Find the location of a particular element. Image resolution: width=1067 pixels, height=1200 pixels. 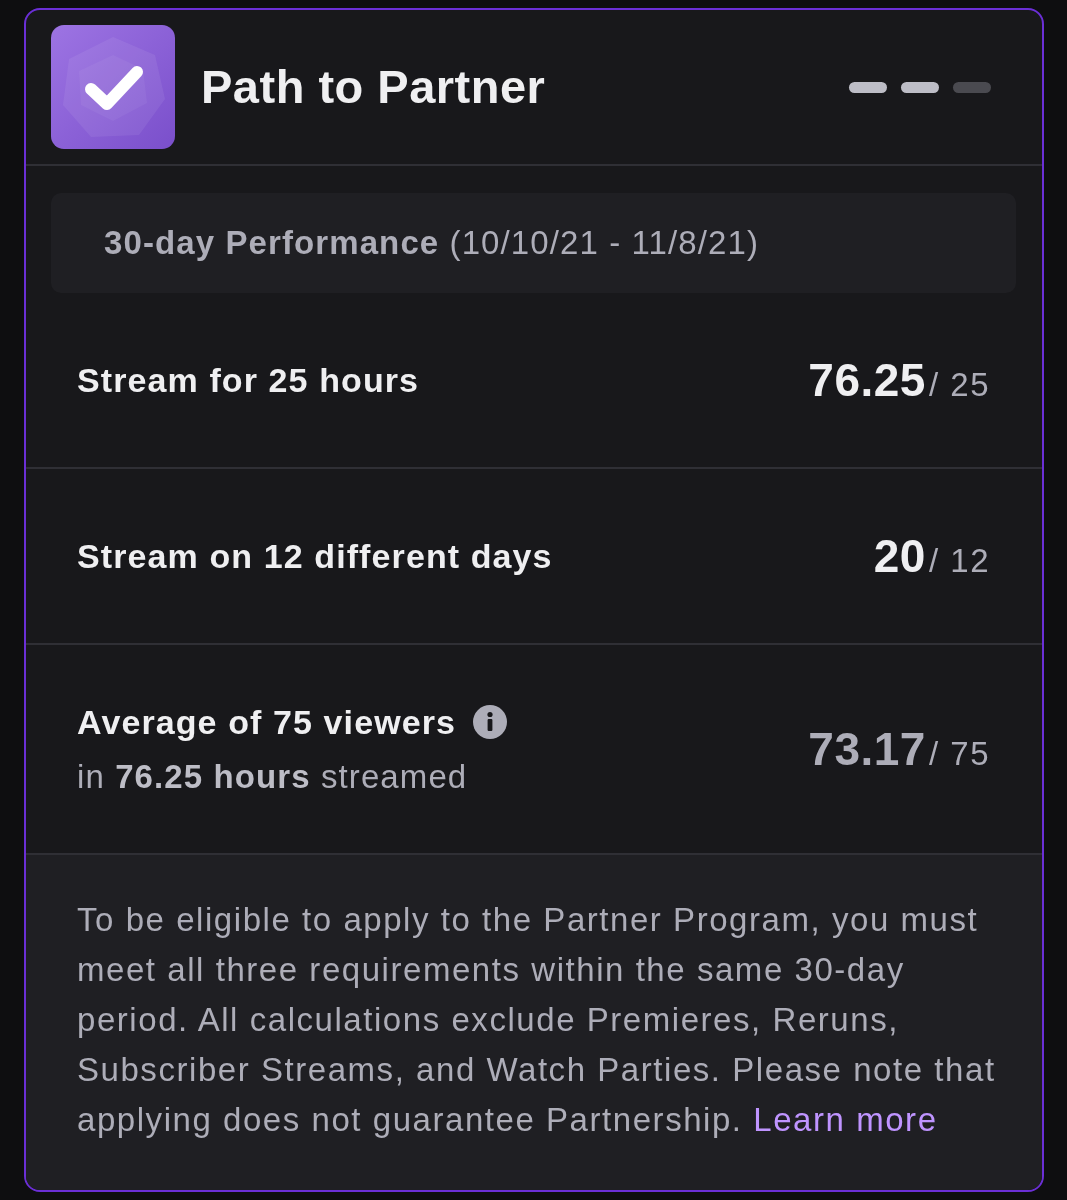

progress-value: 20 is located at coordinates (899, 556).